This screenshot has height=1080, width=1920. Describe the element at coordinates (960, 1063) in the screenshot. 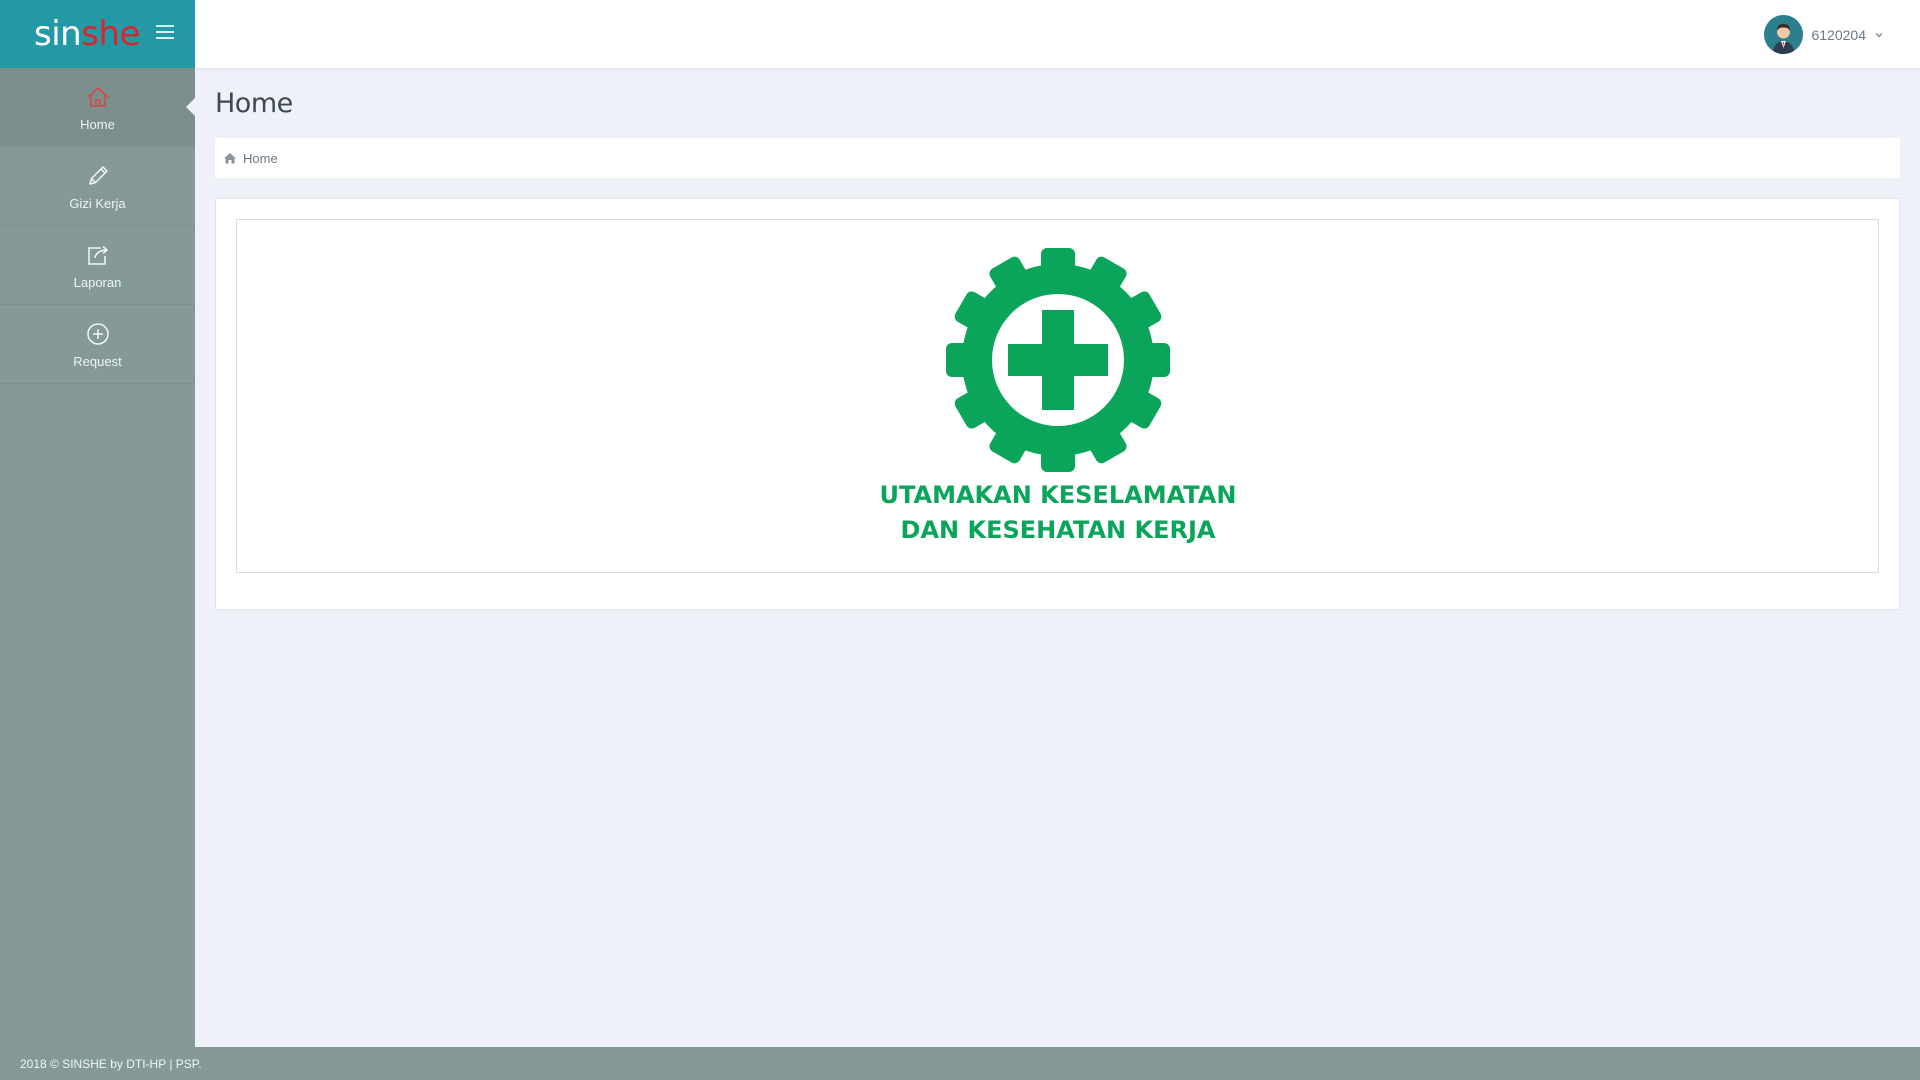

I see `footer: 2018 © SINSHE by DTI-HP | PSP.` at that location.